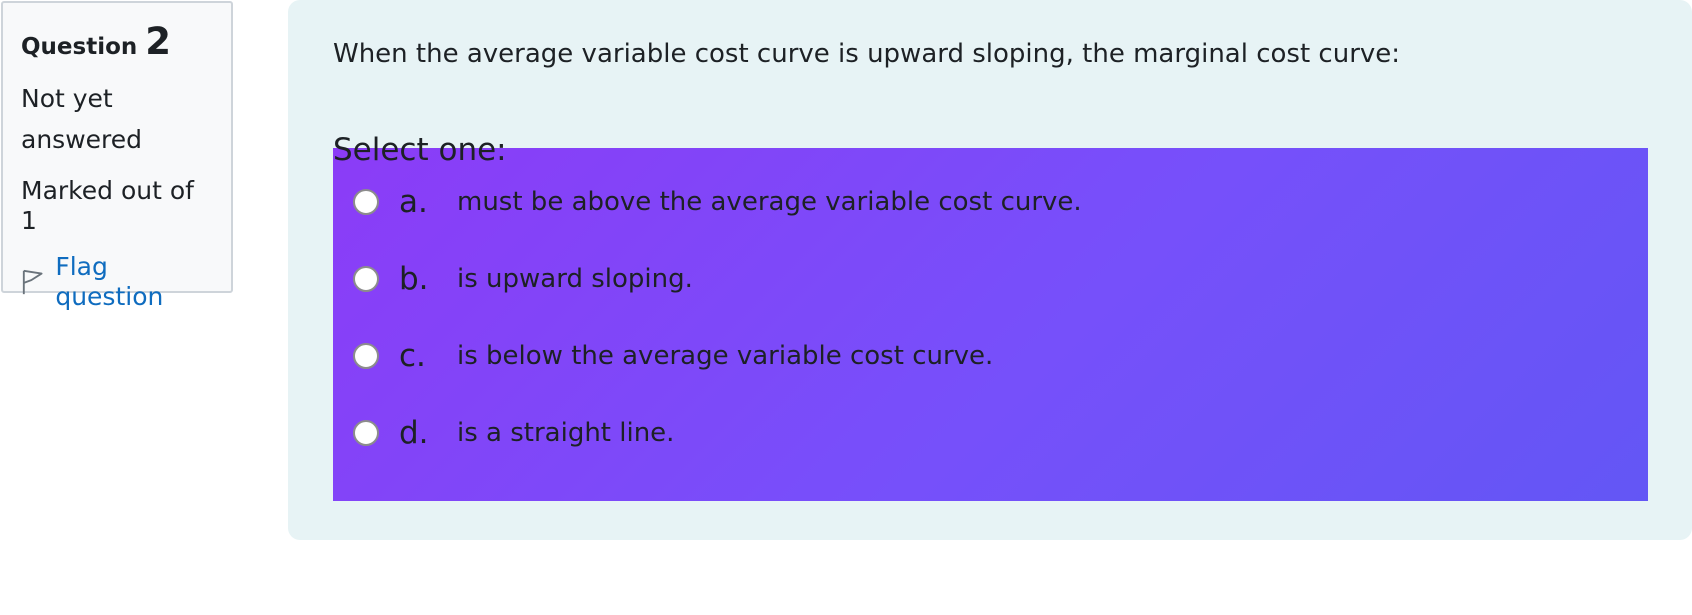  Describe the element at coordinates (412, 356) in the screenshot. I see `option-c-letter: c.` at that location.